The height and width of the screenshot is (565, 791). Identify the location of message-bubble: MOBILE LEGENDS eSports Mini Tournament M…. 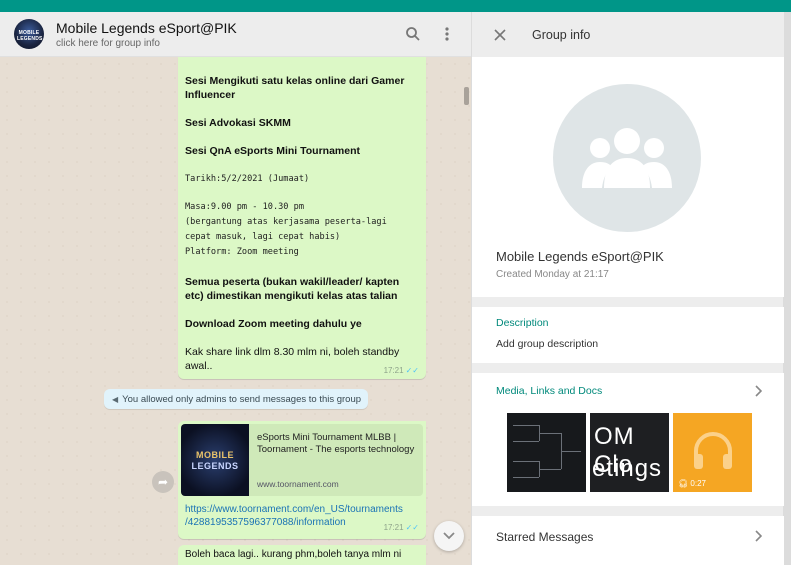
(302, 480).